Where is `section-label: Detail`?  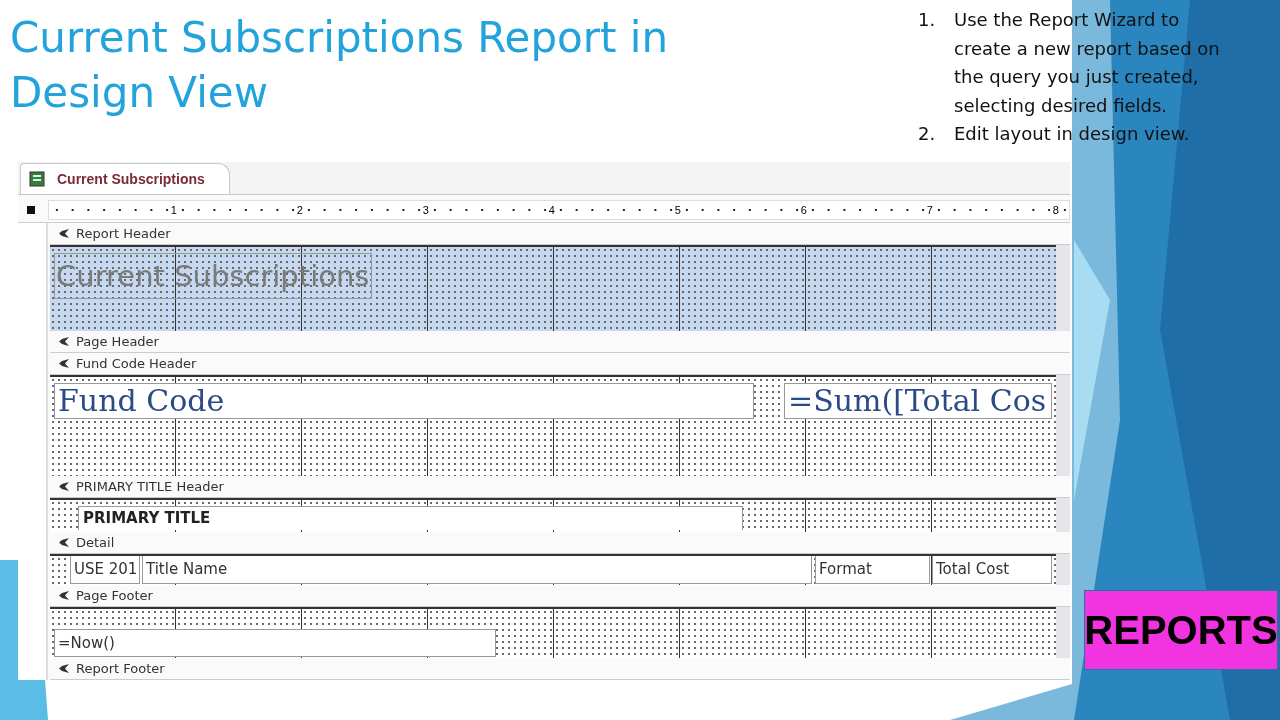 section-label: Detail is located at coordinates (95, 542).